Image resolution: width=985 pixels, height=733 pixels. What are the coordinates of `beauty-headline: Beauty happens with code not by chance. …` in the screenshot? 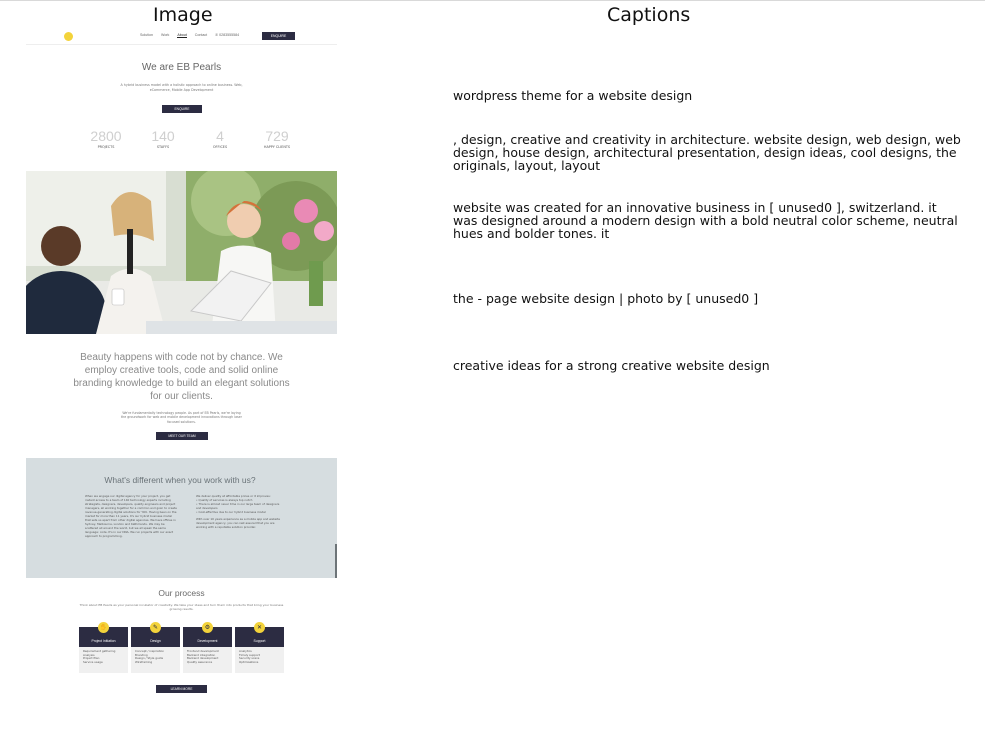 It's located at (181, 377).